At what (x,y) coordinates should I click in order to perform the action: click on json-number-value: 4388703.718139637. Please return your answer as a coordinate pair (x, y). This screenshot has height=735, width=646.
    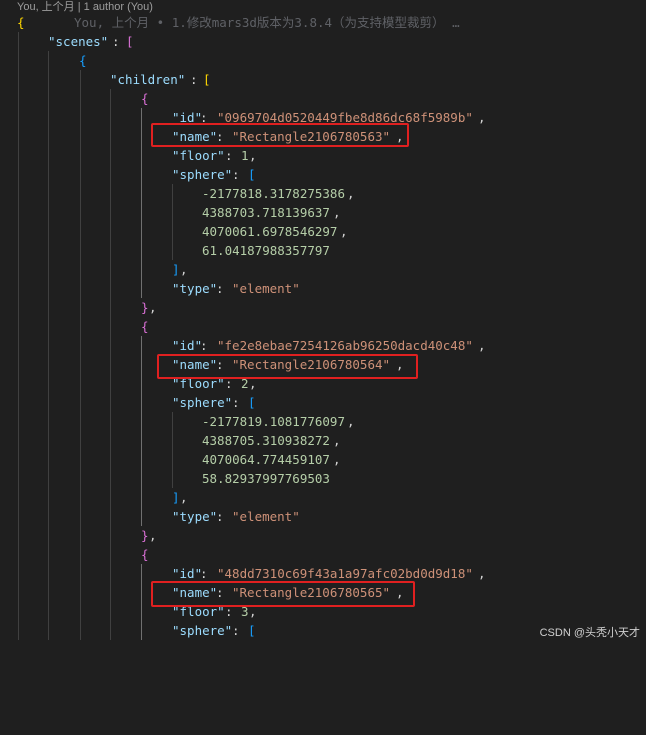
    Looking at the image, I should click on (266, 212).